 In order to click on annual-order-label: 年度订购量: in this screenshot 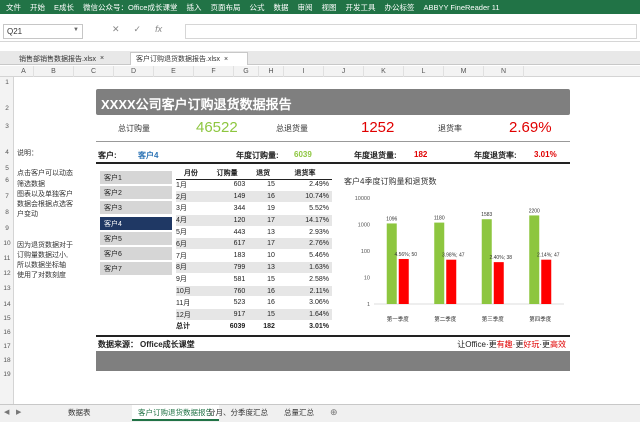, I will do `click(257, 155)`.